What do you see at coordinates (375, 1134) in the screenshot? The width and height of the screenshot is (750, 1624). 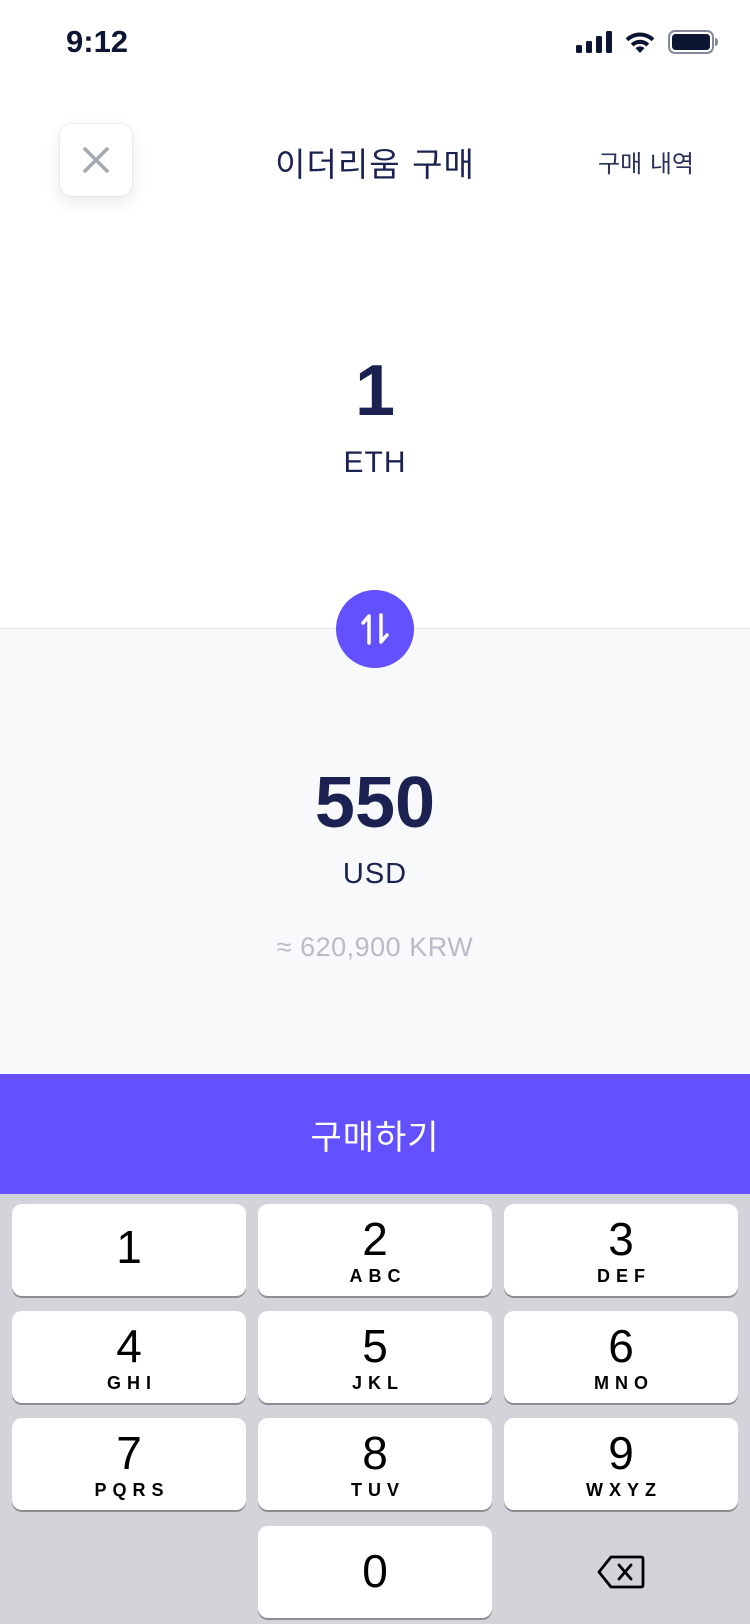 I see `buy-button: 구매하기` at bounding box center [375, 1134].